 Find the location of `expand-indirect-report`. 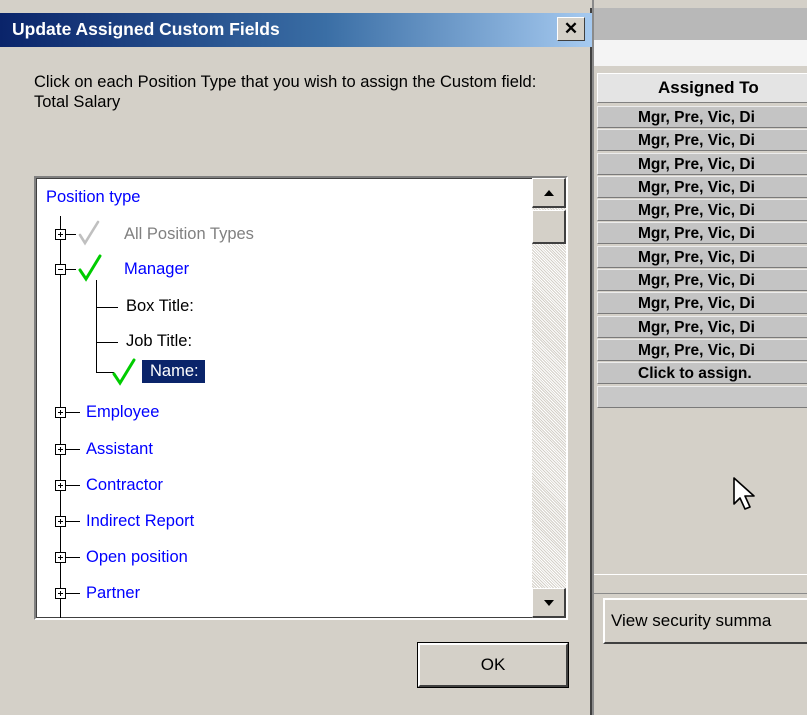

expand-indirect-report is located at coordinates (60, 521).